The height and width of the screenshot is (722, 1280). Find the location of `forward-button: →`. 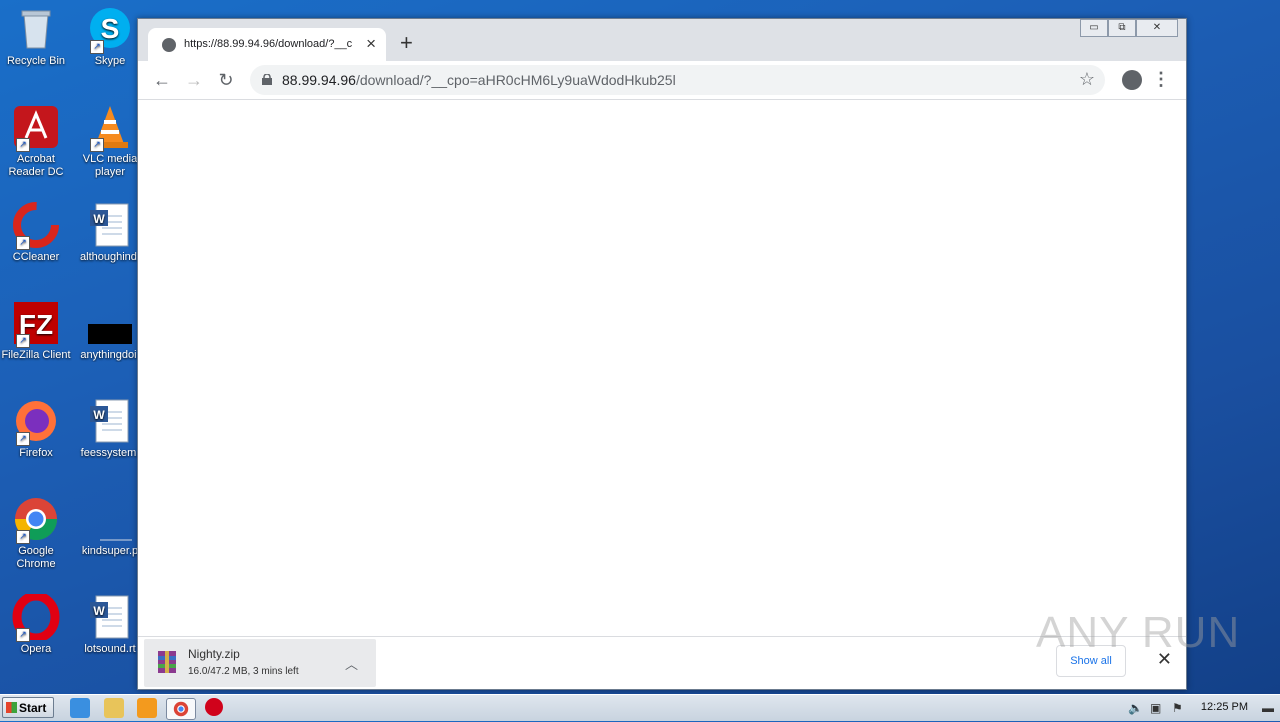

forward-button: → is located at coordinates (194, 80).